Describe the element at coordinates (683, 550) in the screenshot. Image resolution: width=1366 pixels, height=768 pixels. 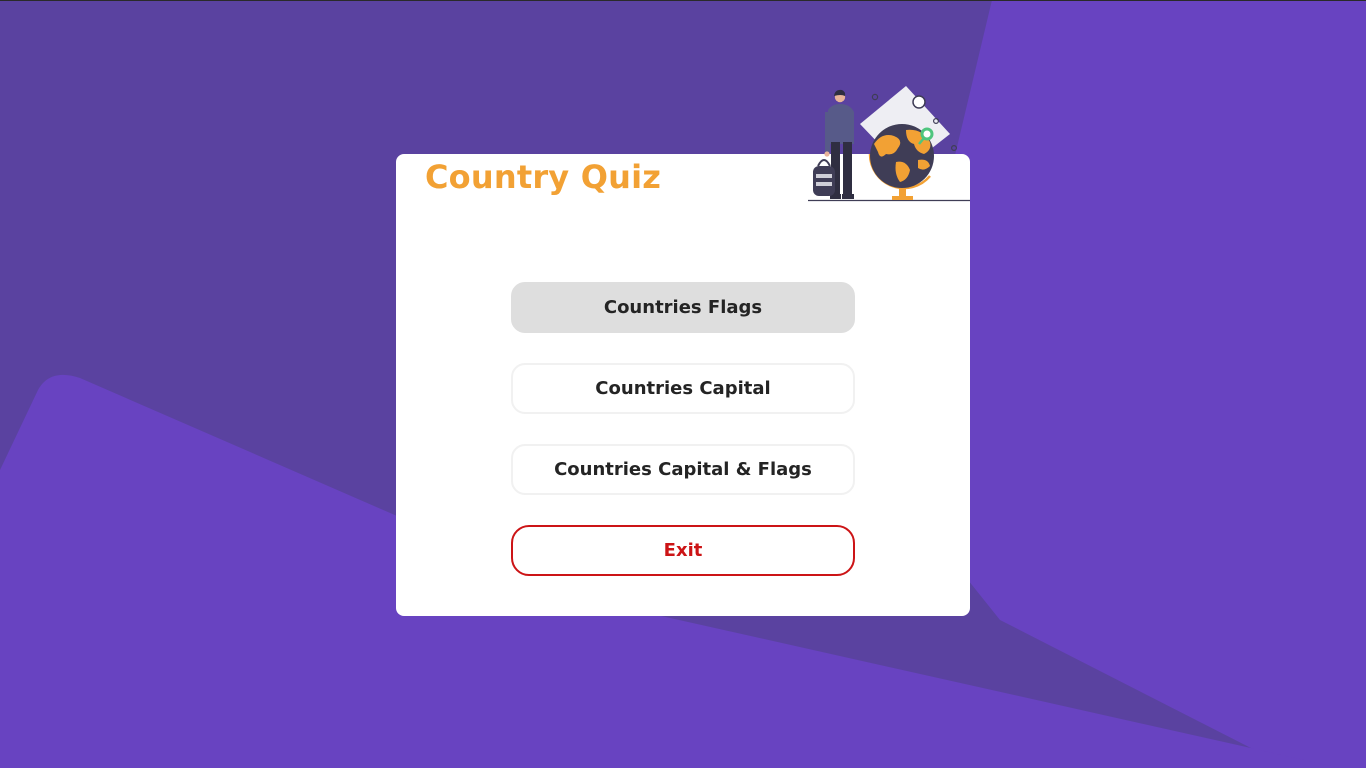
I see `exit-button: Exit` at that location.